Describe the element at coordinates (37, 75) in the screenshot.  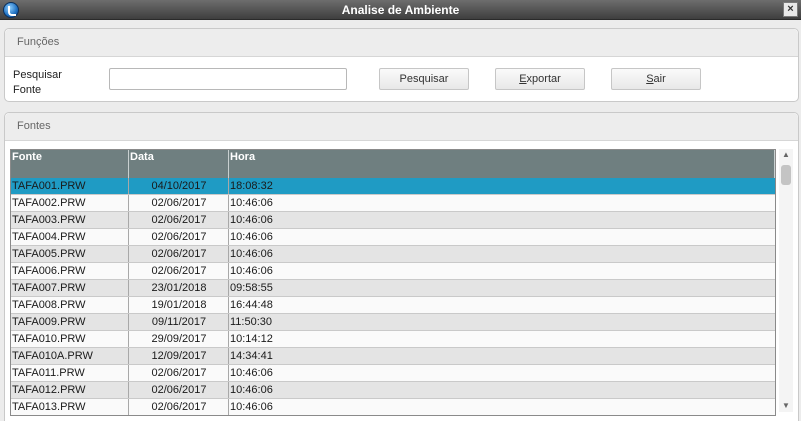
I see `search-label-line1: Pesquisar` at that location.